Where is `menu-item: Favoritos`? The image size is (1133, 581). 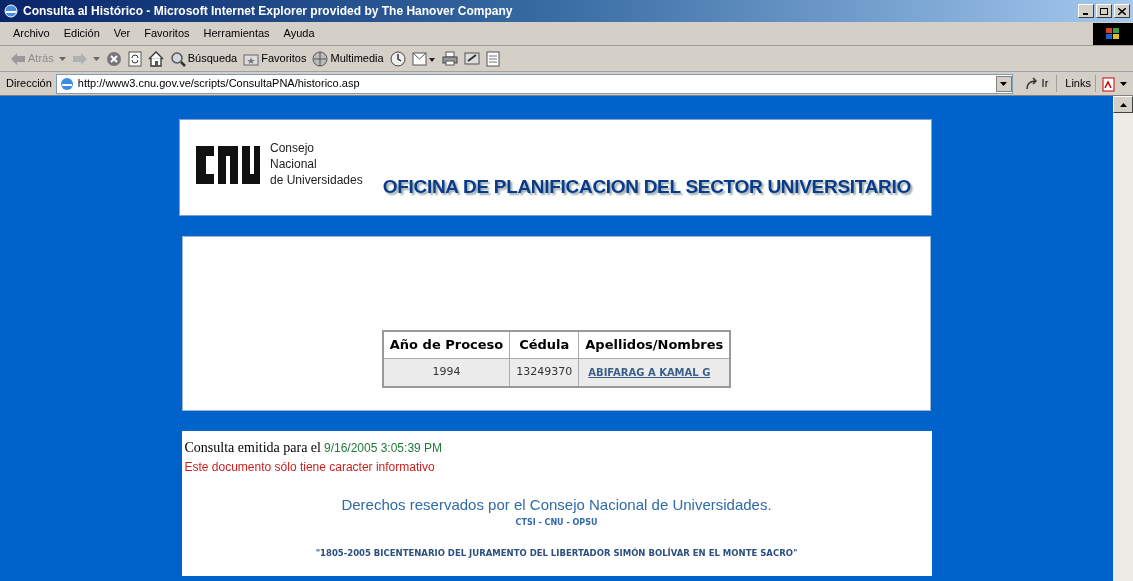
menu-item: Favoritos is located at coordinates (167, 33).